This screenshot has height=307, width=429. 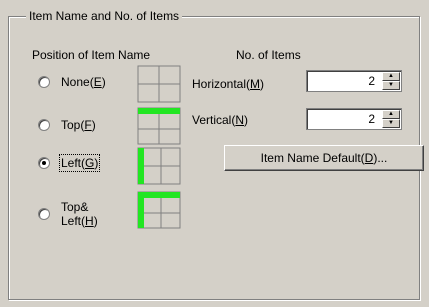 What do you see at coordinates (159, 84) in the screenshot?
I see `preview-none-icon` at bounding box center [159, 84].